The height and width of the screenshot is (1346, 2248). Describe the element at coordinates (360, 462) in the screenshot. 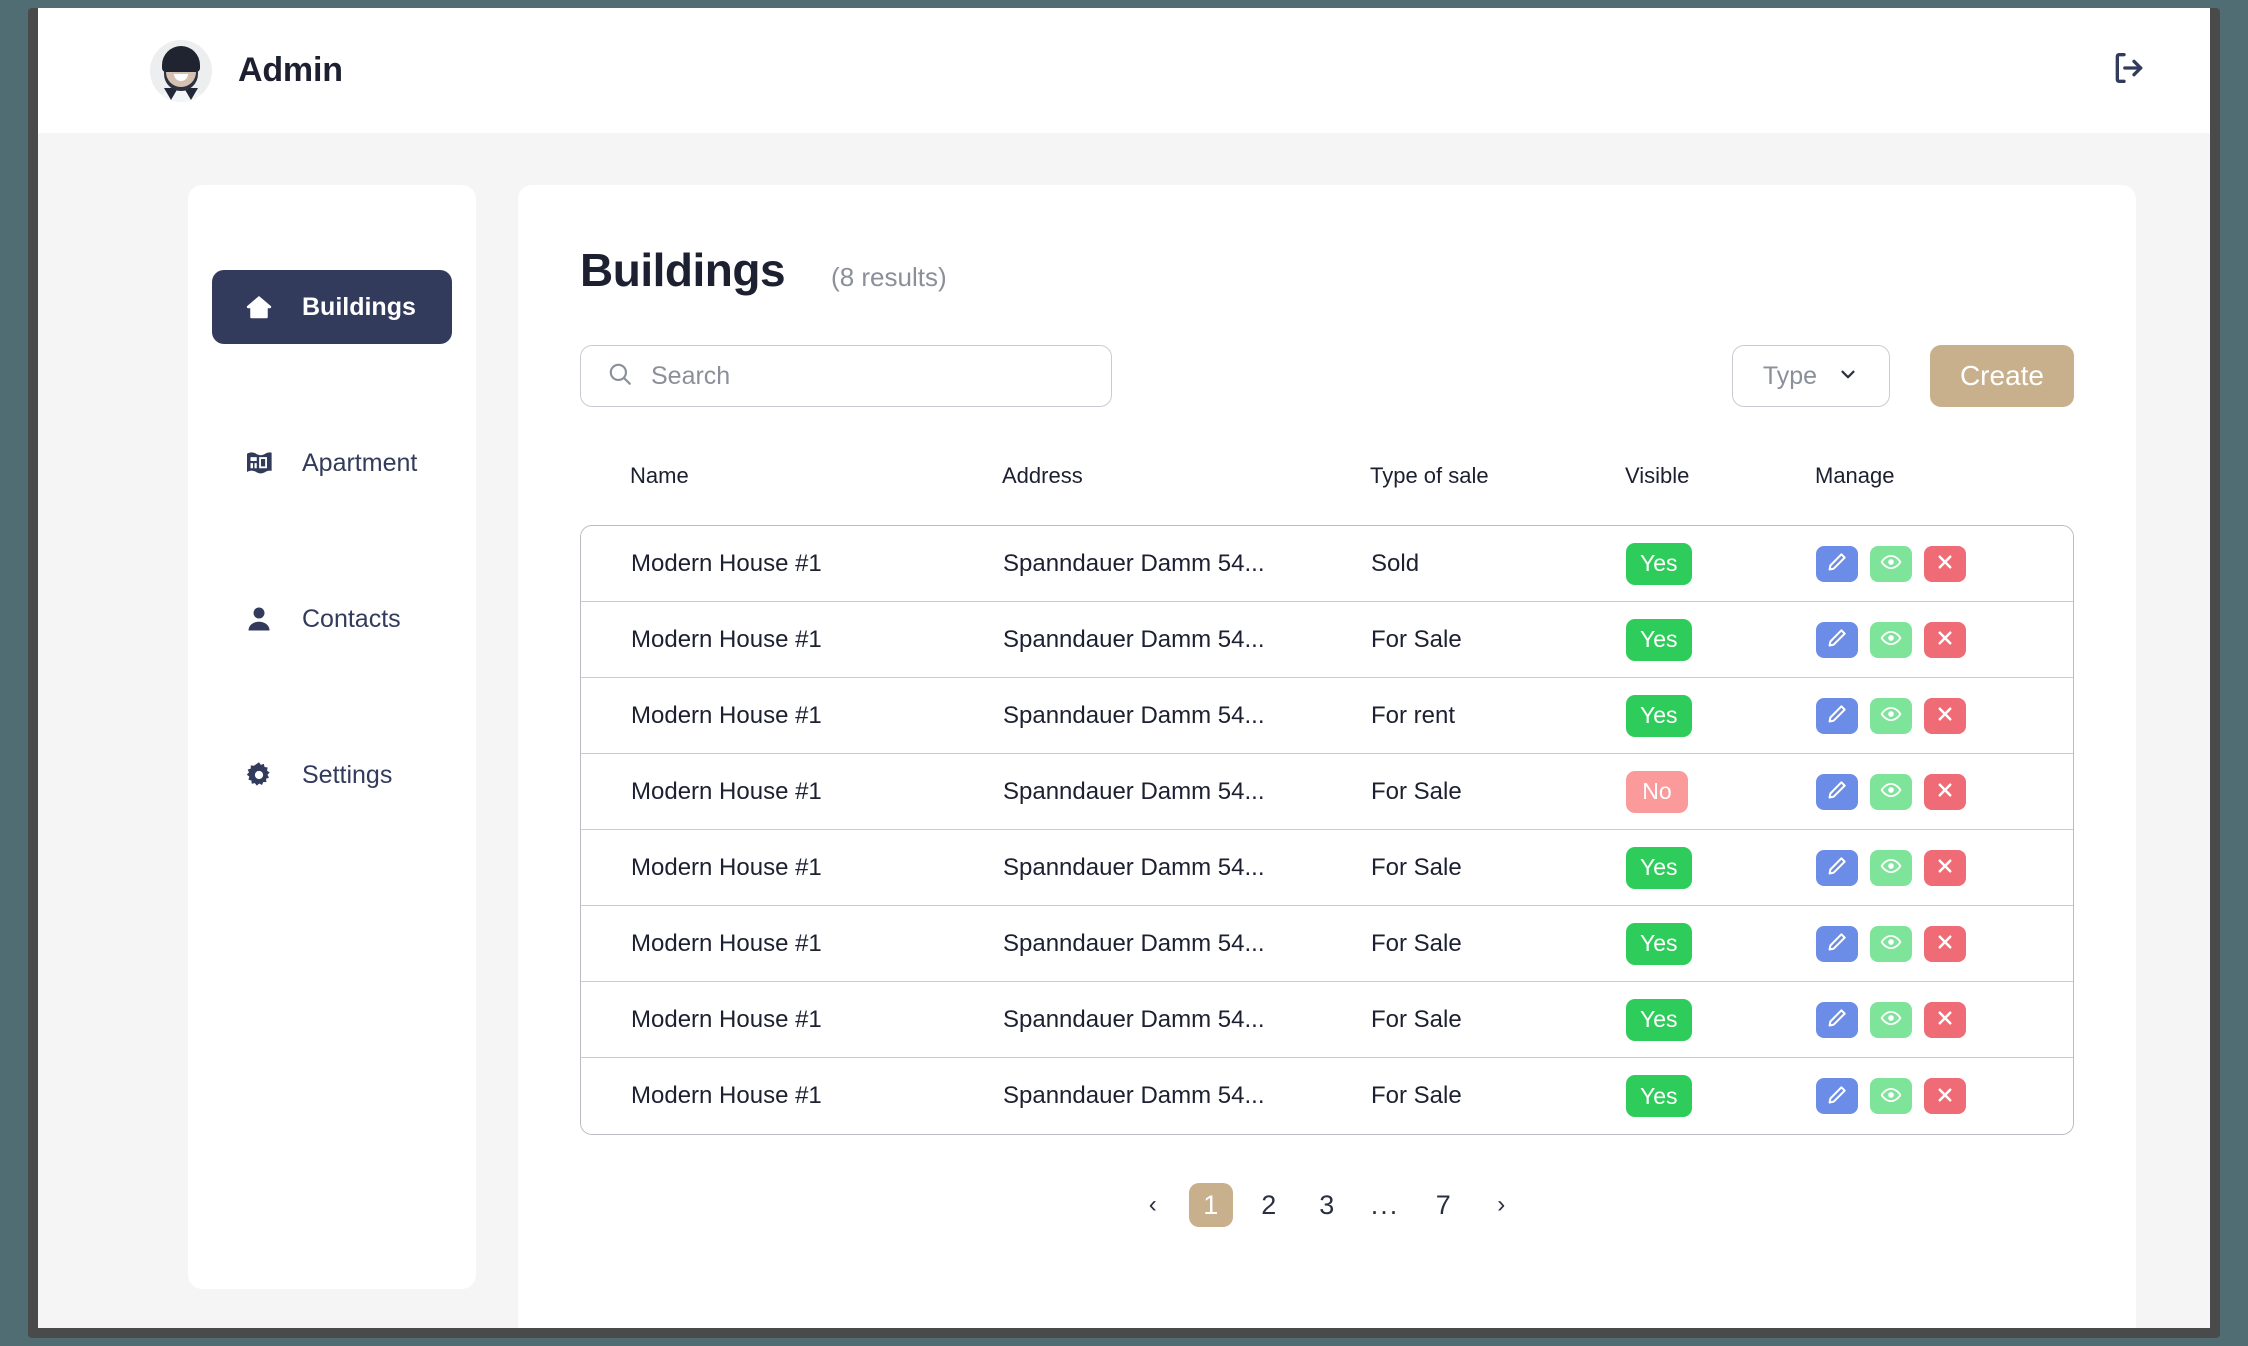

I see `sidebar-item-label: Apartment` at that location.